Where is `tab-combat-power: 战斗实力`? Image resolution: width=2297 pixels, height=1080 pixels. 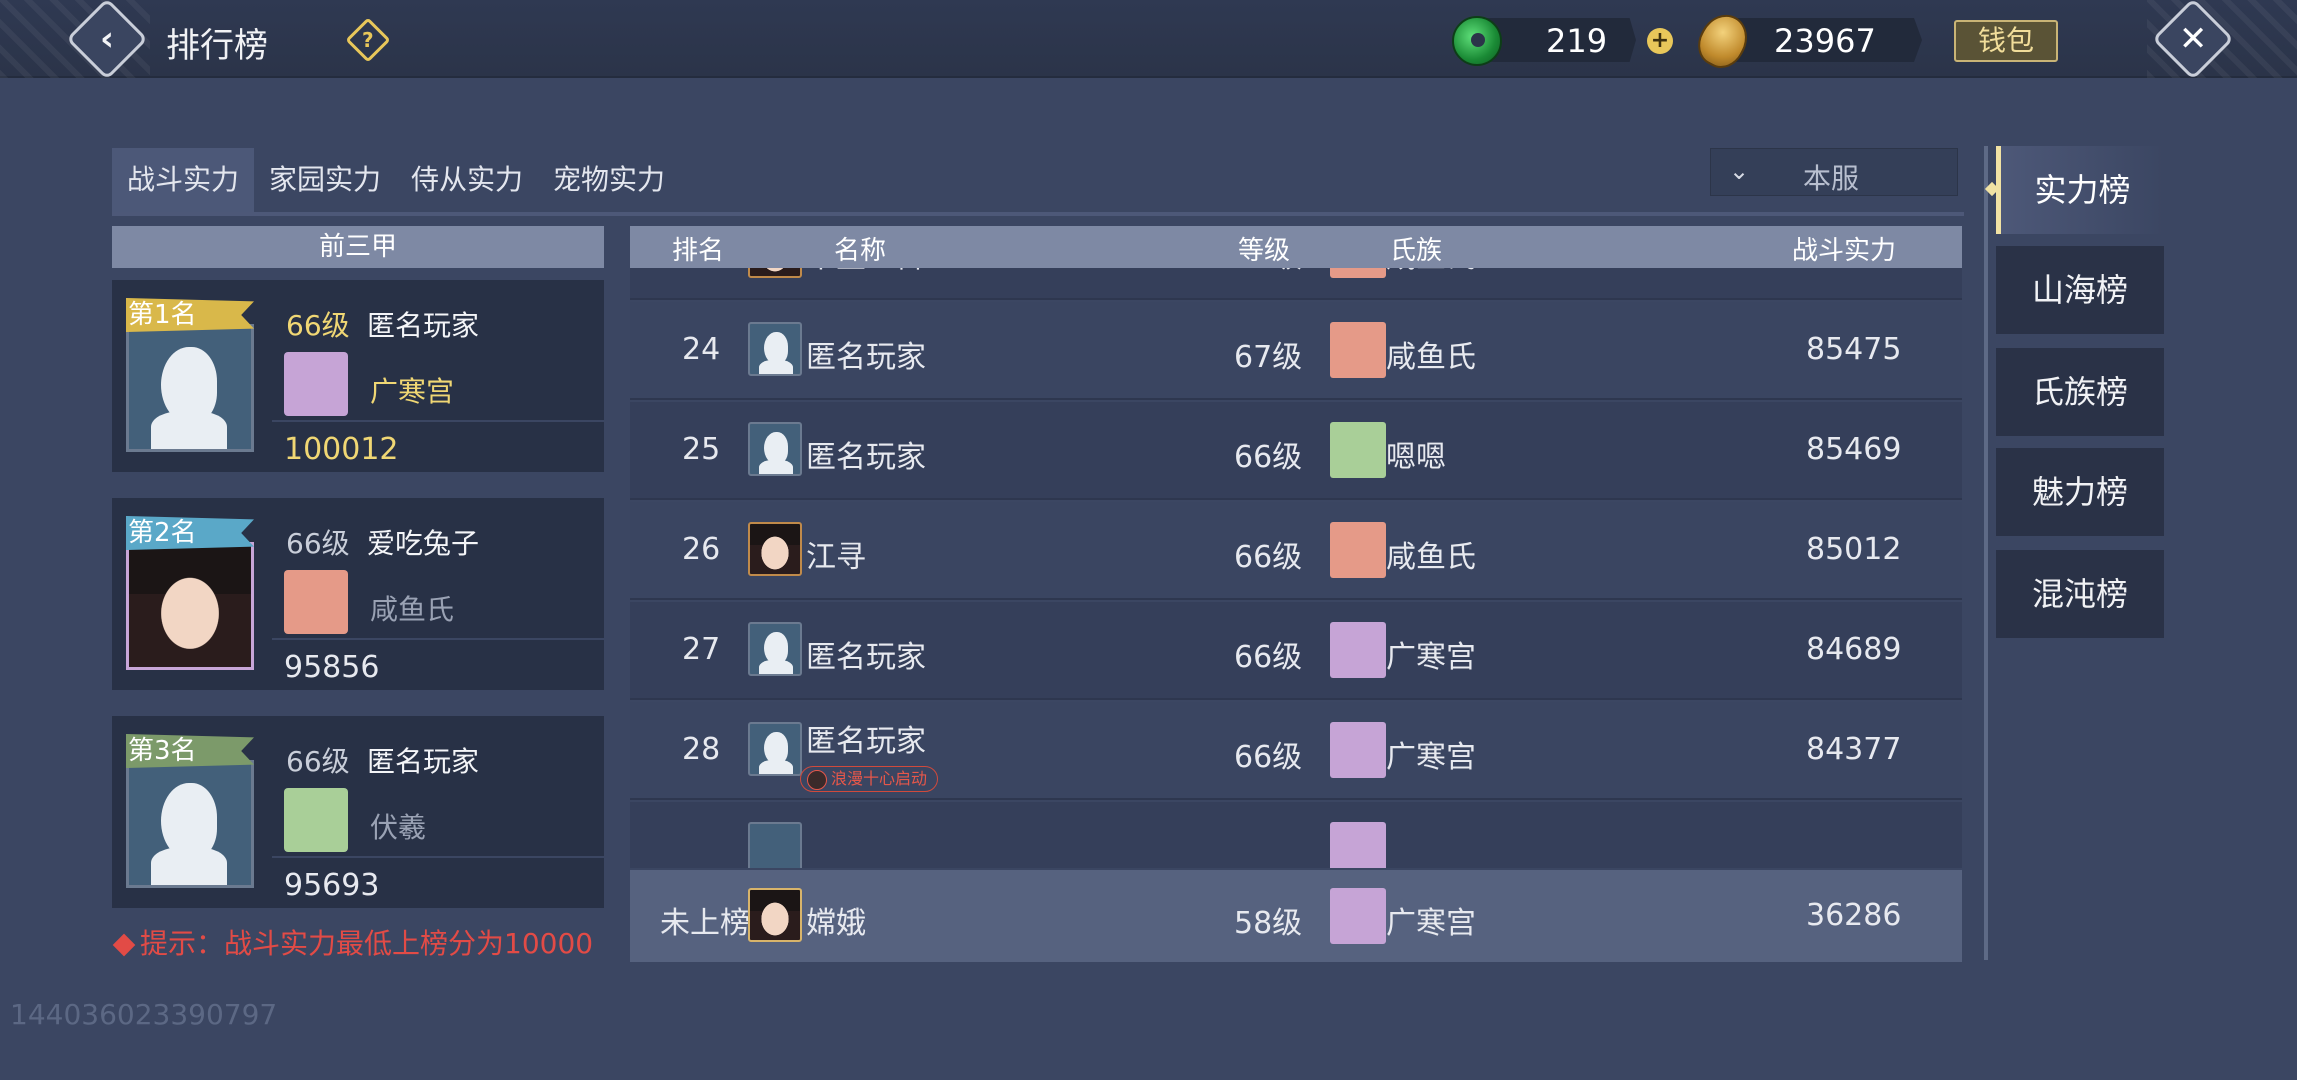 tab-combat-power: 战斗实力 is located at coordinates (183, 182).